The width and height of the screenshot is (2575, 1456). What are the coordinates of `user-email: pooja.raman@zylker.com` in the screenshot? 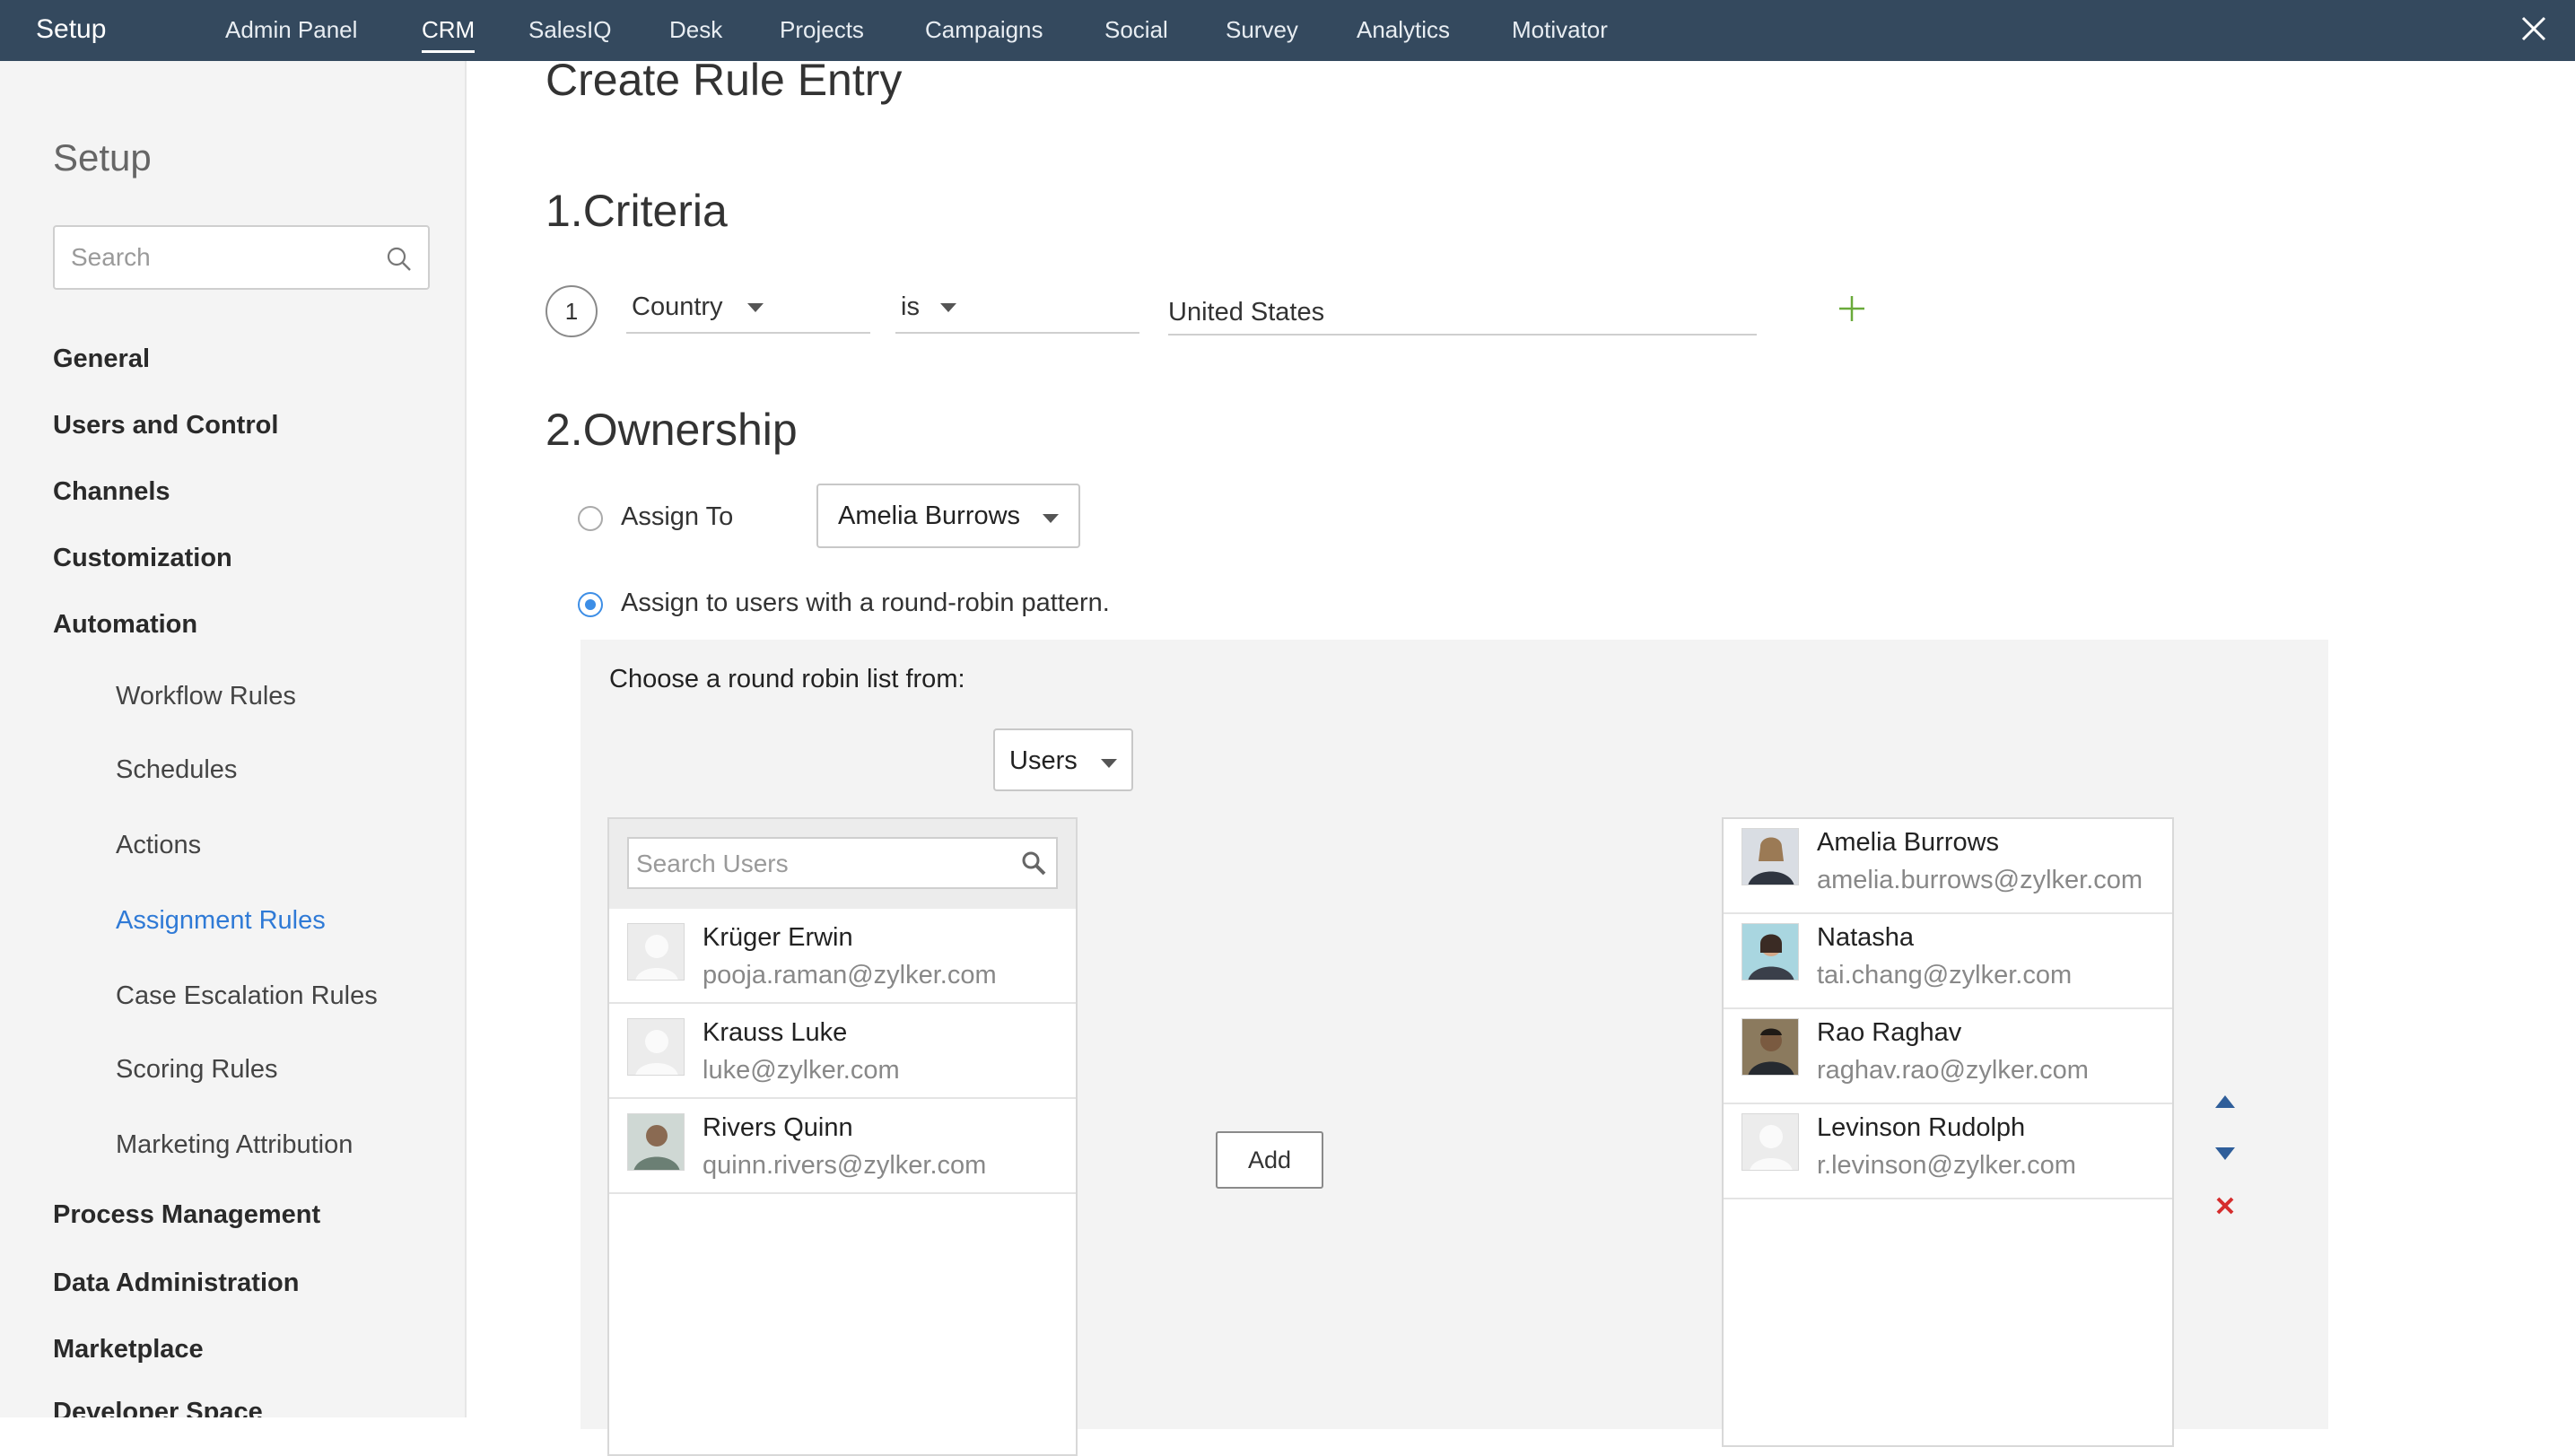 It's located at (850, 975).